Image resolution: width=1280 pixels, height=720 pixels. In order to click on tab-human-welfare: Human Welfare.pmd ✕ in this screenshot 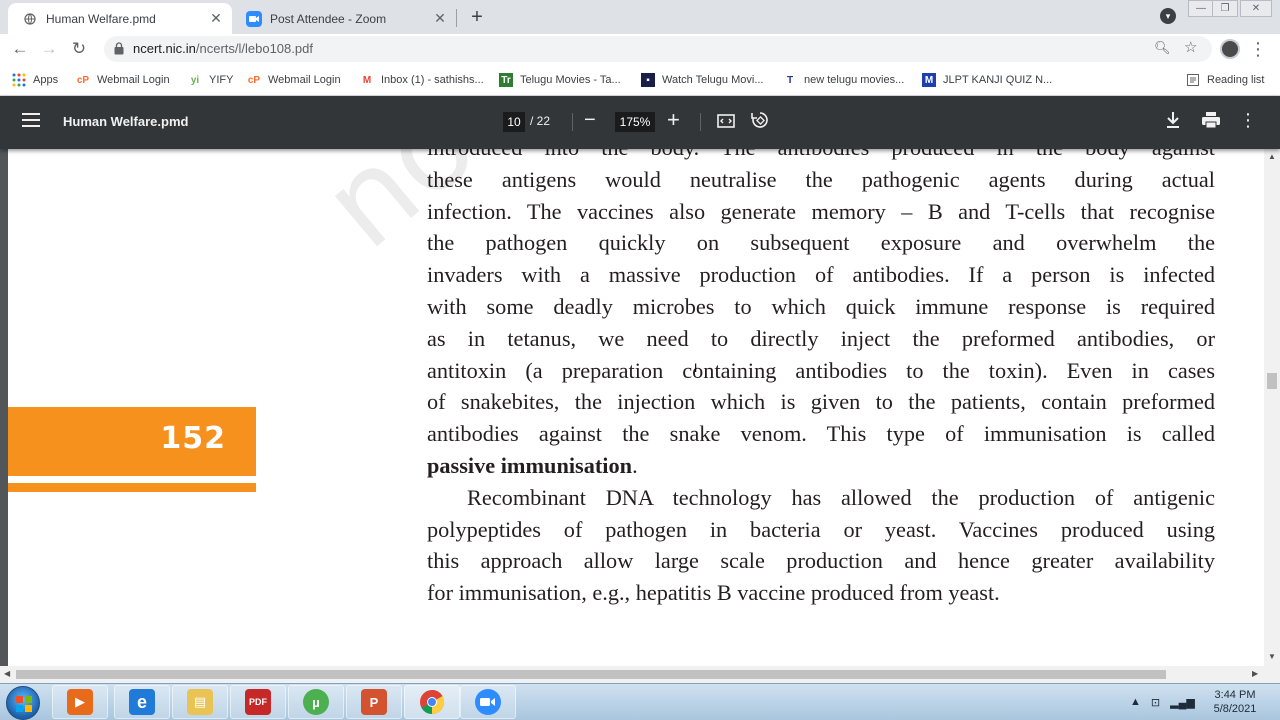, I will do `click(120, 18)`.